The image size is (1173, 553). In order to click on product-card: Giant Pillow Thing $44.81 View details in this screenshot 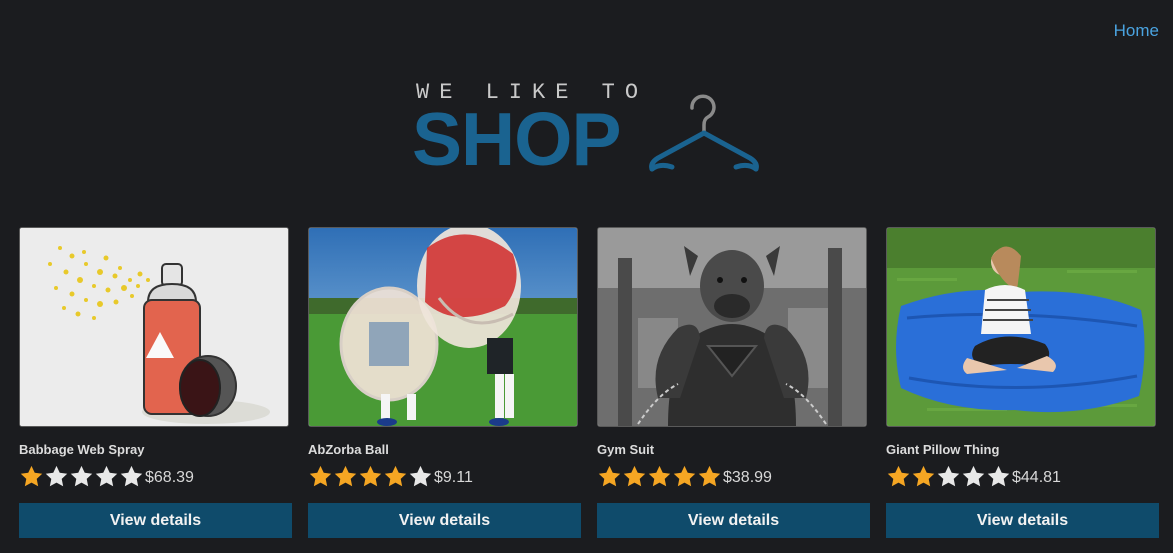, I will do `click(1022, 382)`.